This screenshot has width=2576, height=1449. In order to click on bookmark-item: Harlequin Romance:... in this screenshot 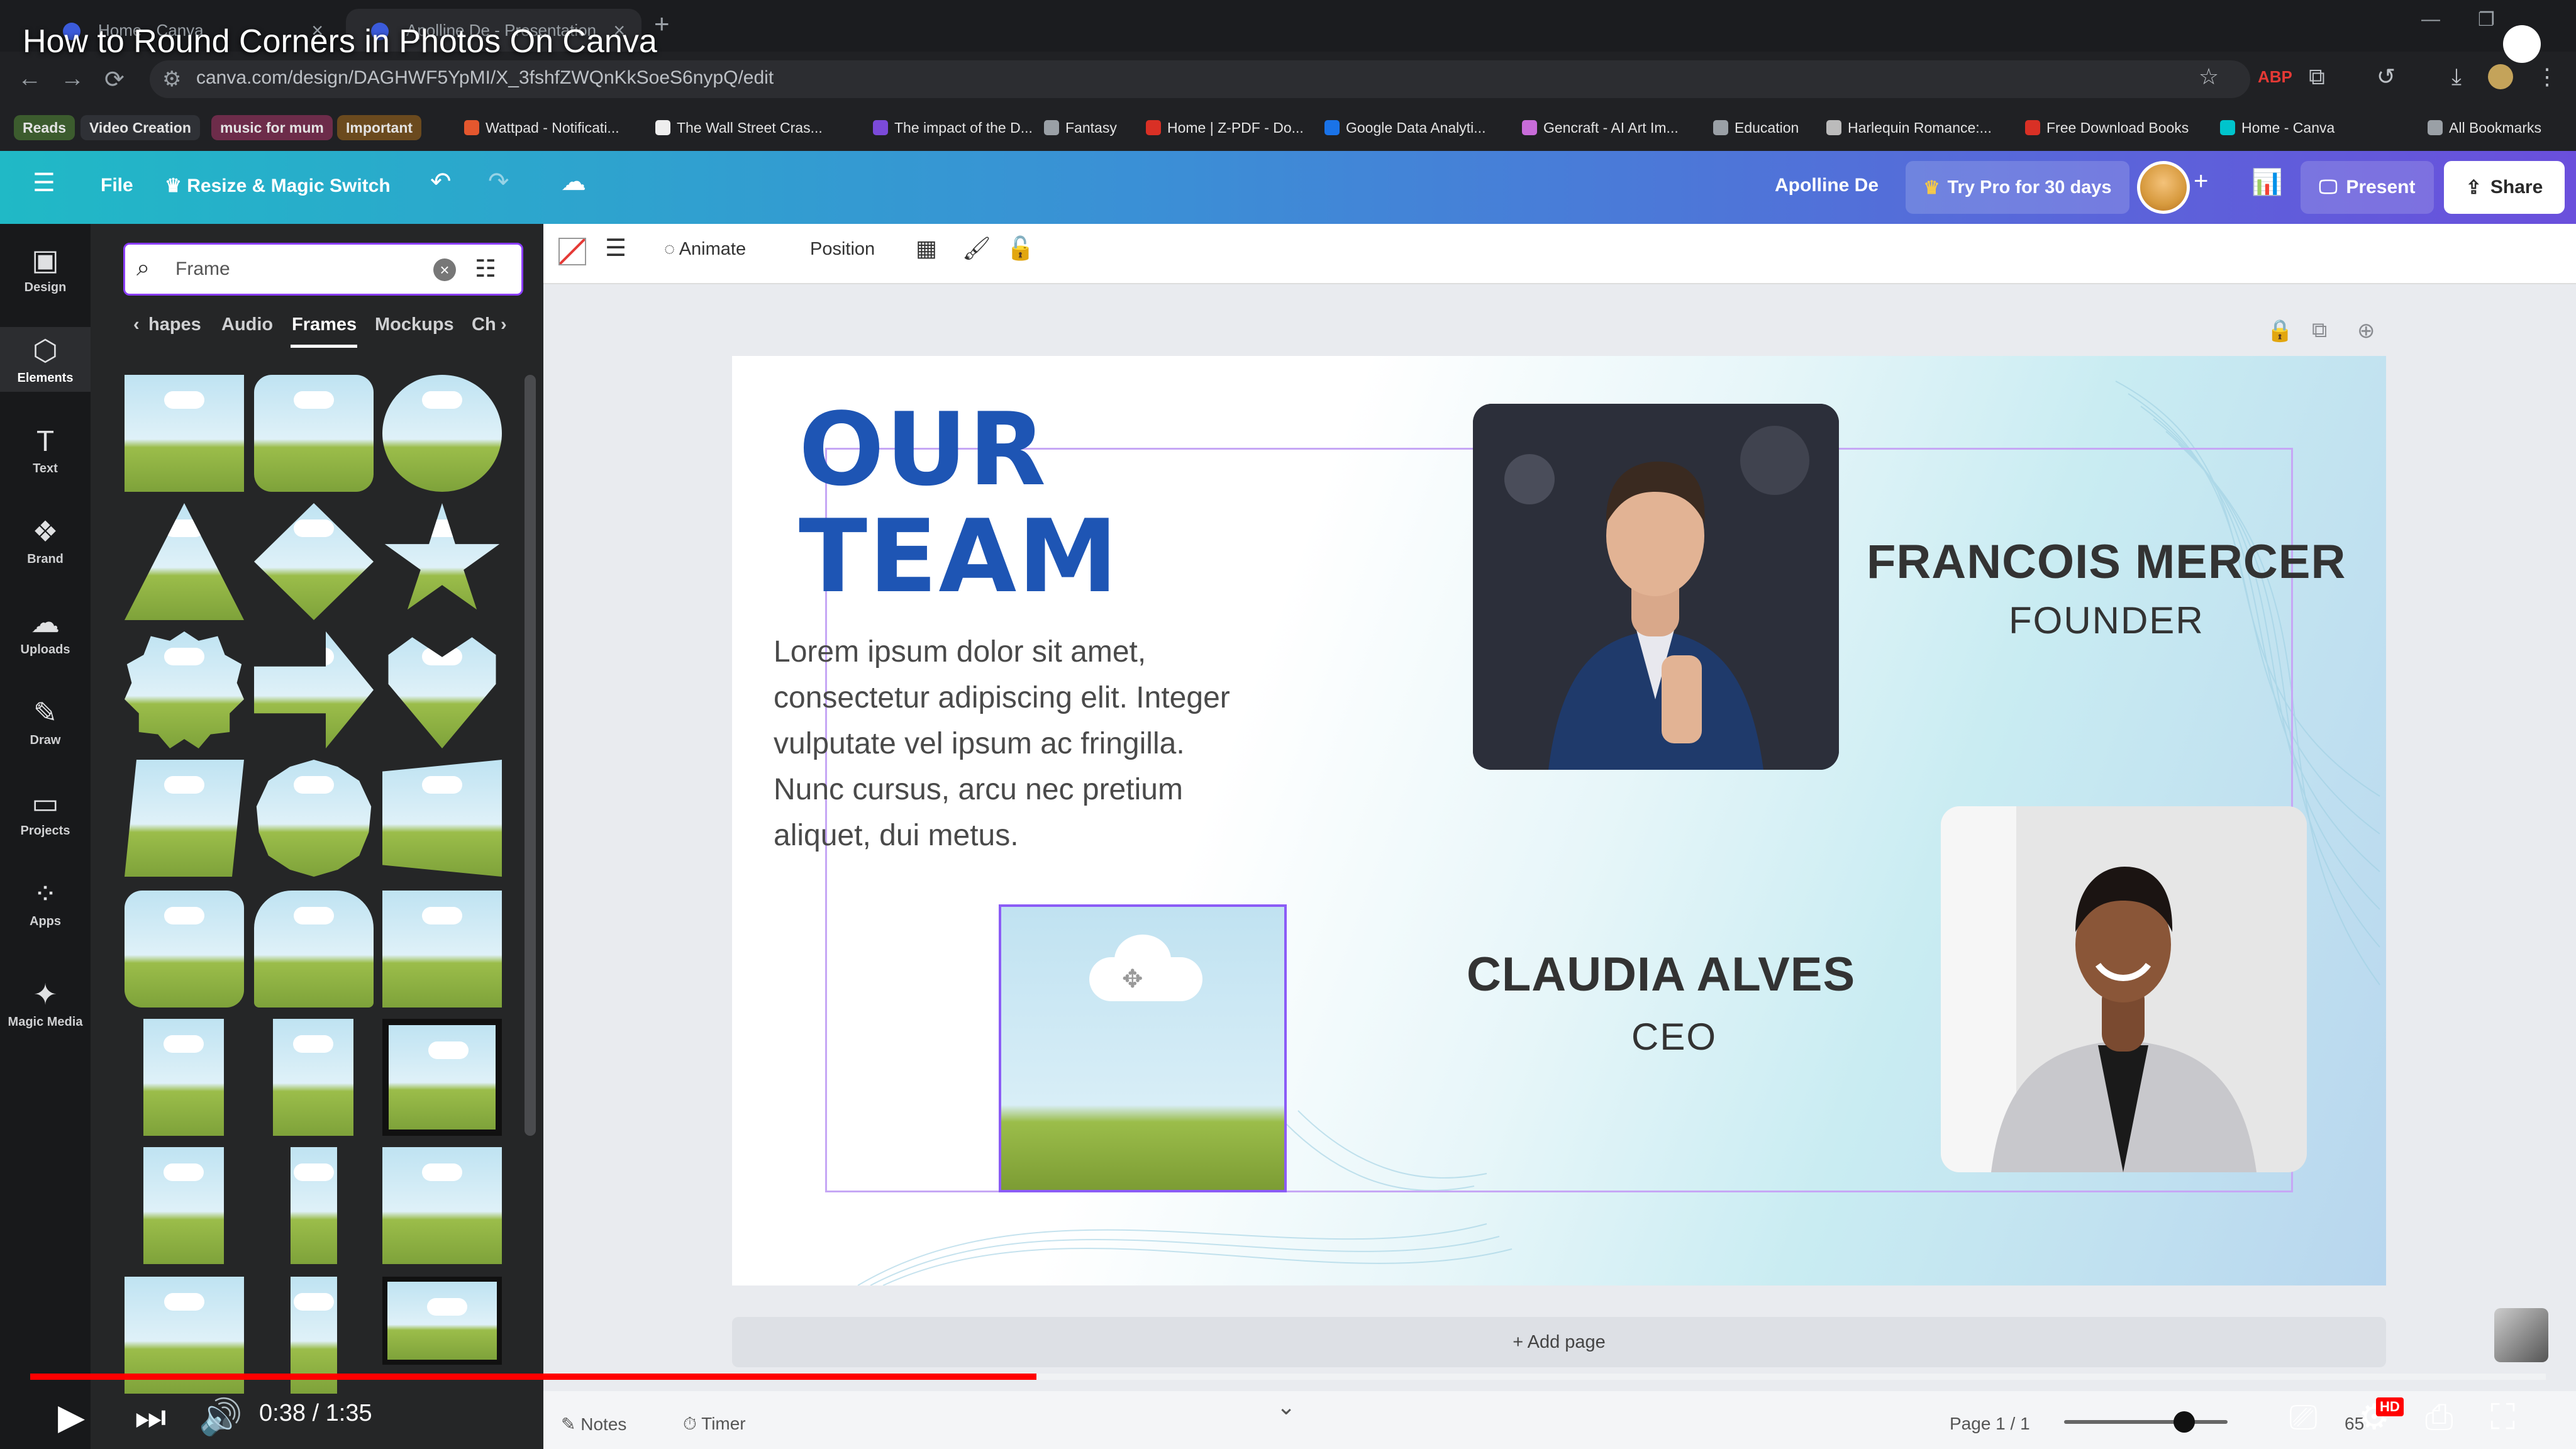, I will do `click(1909, 127)`.